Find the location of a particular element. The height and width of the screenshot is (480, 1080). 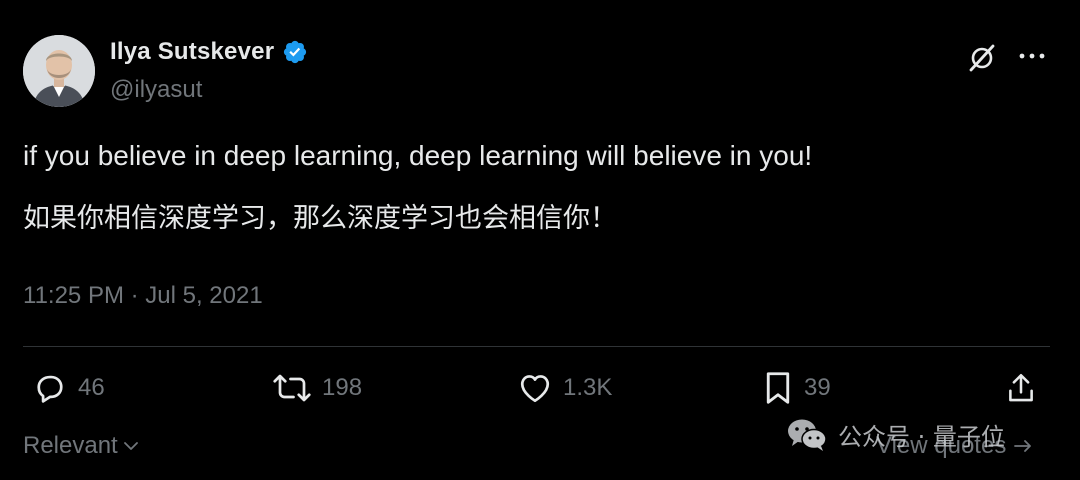

author-display-name: Ilya Sutskever is located at coordinates (192, 52).